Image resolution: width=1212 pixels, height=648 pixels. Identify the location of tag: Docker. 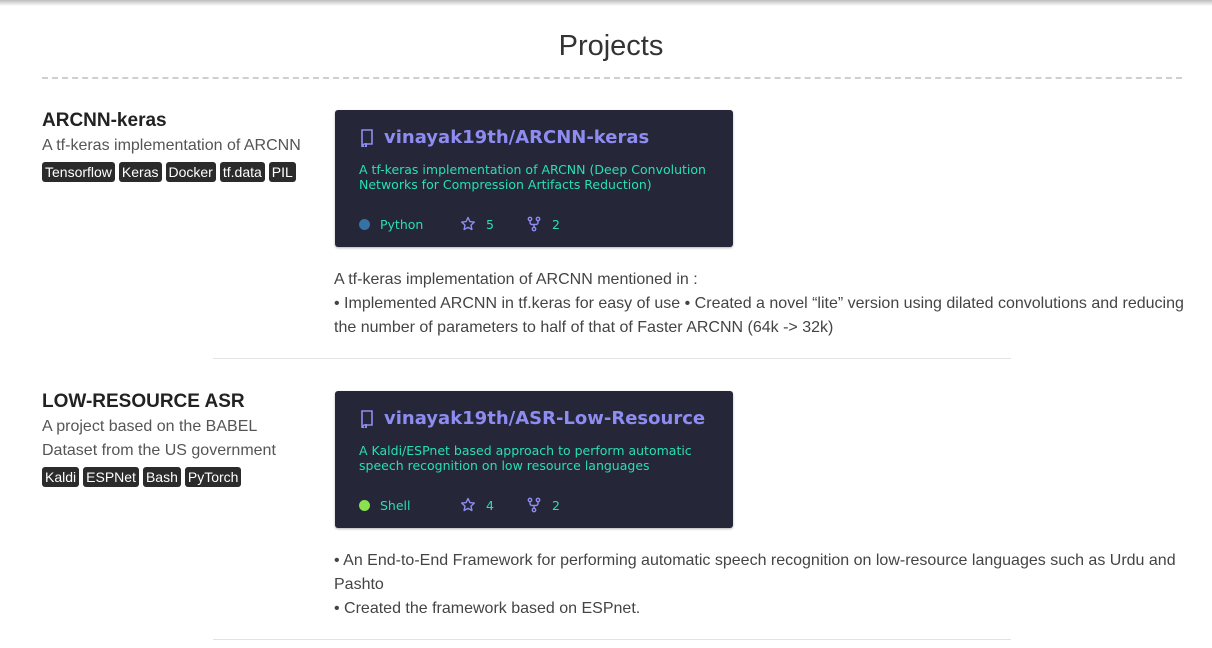
(190, 172).